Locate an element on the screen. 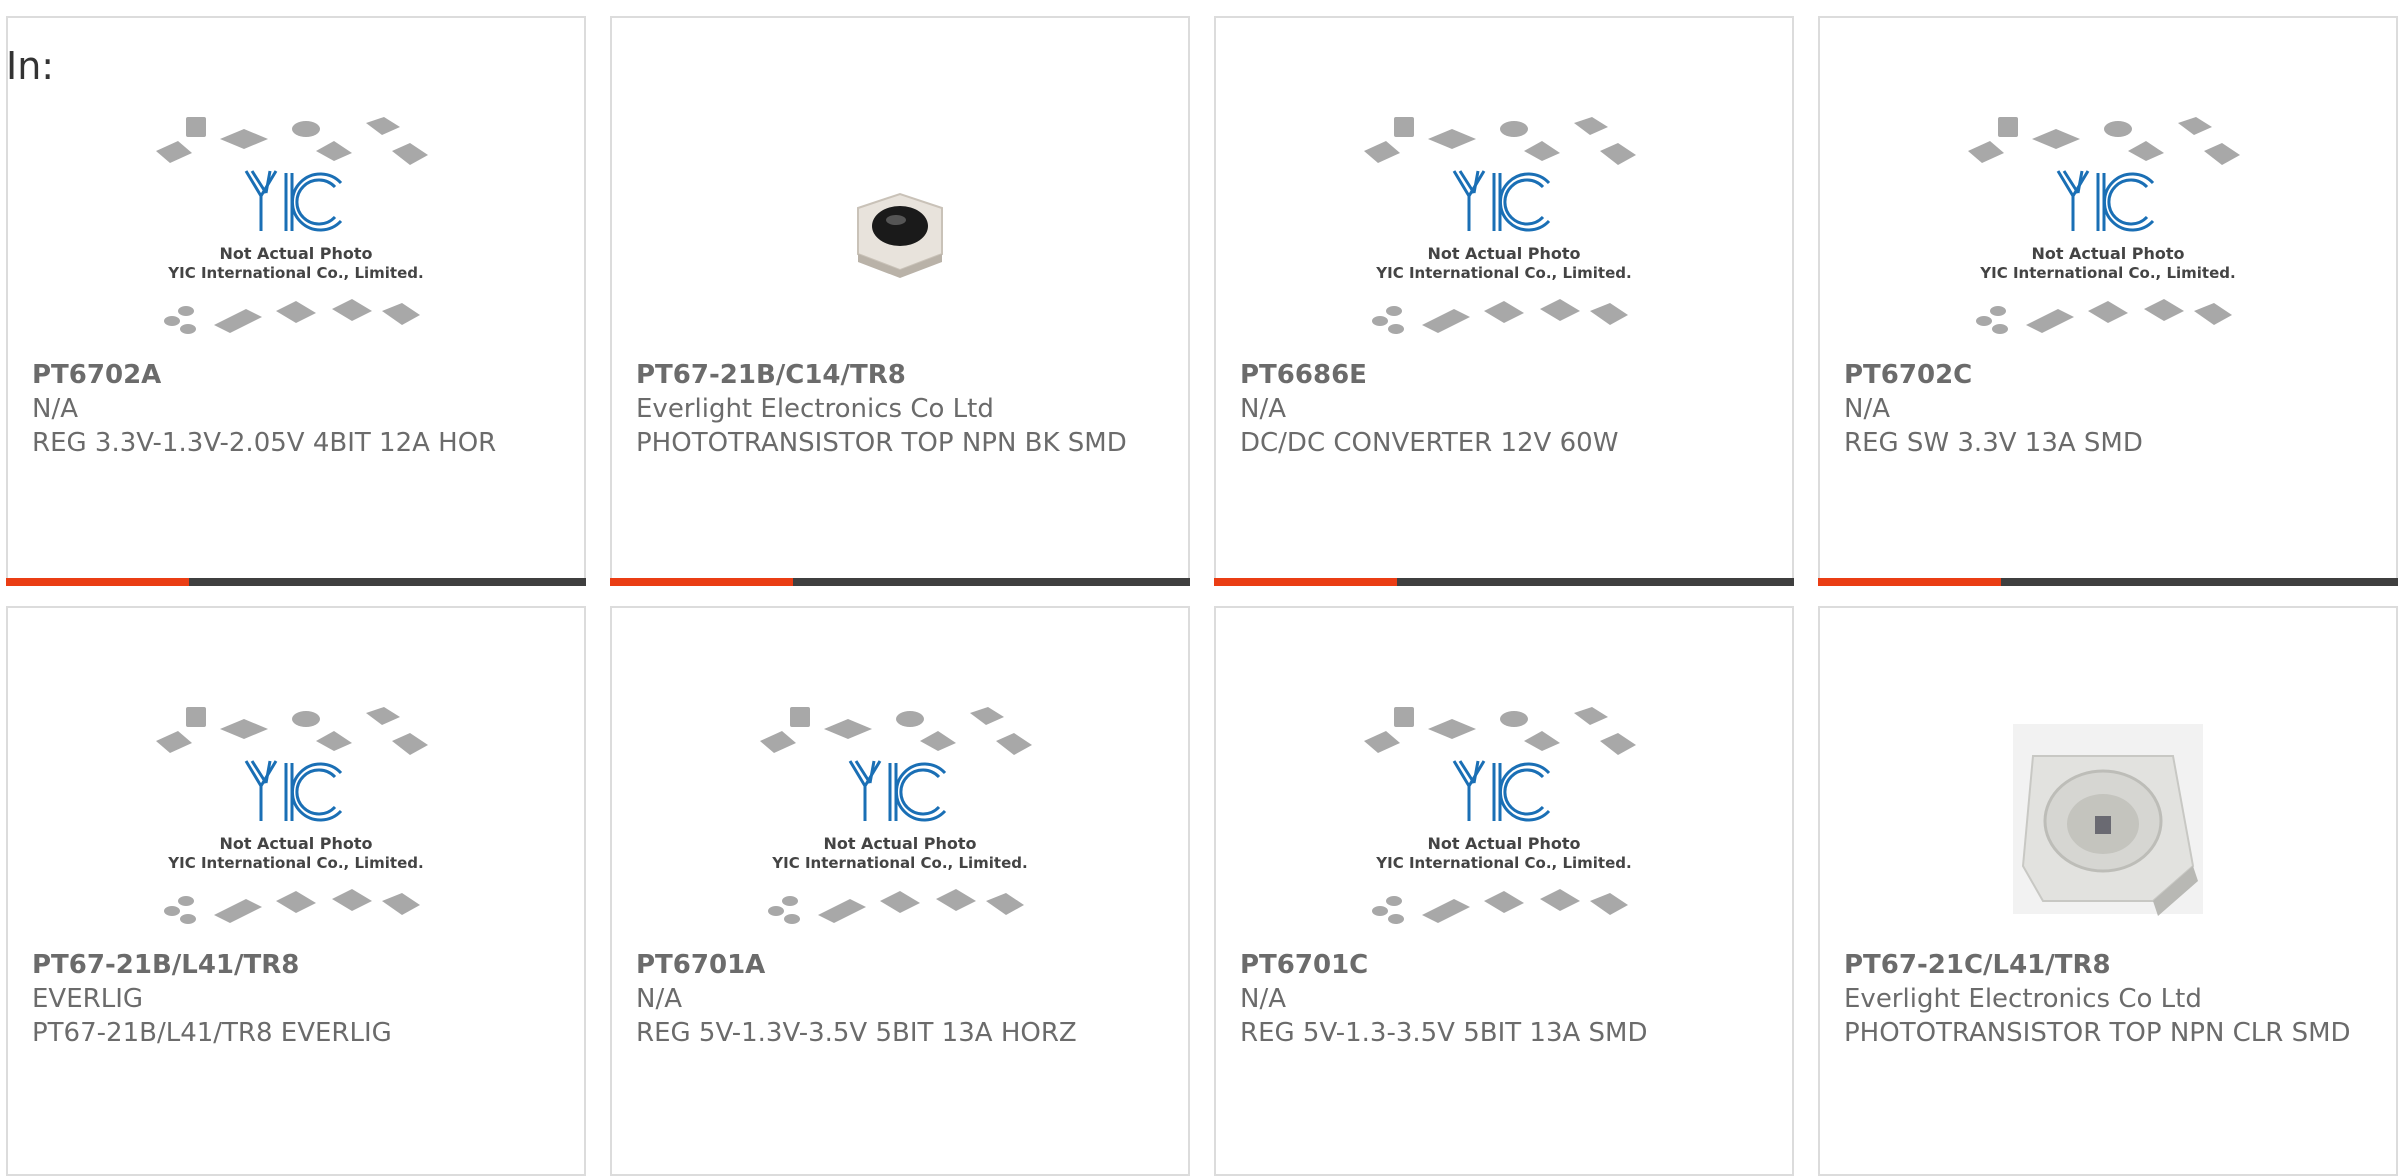  in-label: In: is located at coordinates (30, 66).